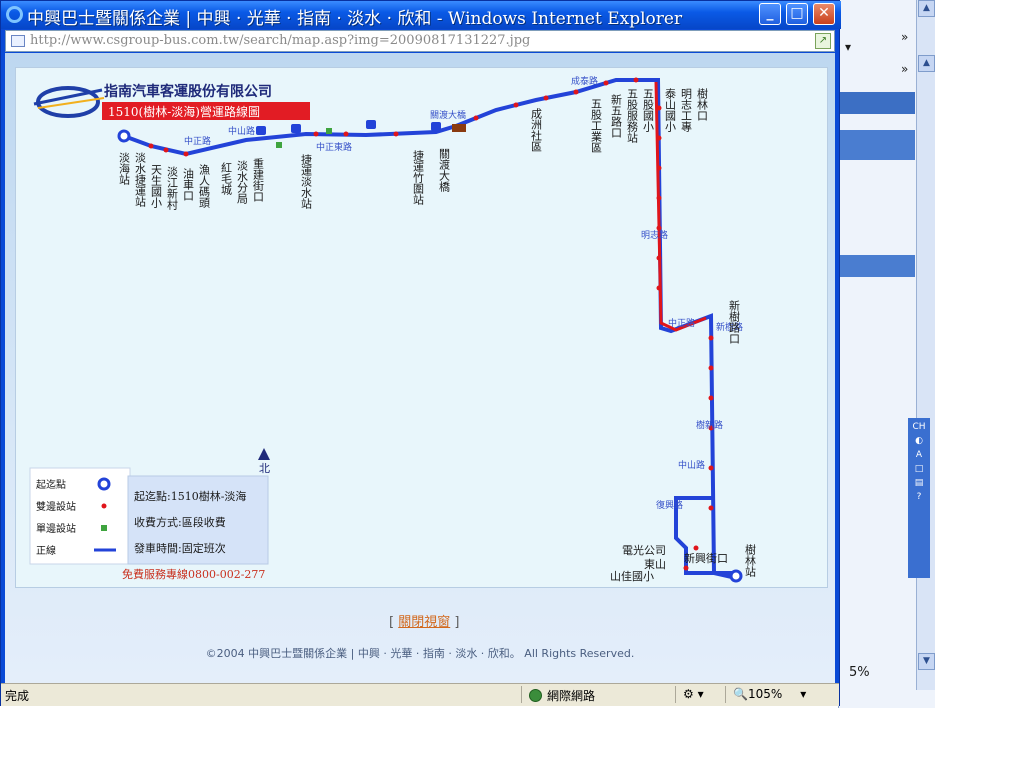  What do you see at coordinates (824, 14) in the screenshot?
I see `close-button: ✕` at bounding box center [824, 14].